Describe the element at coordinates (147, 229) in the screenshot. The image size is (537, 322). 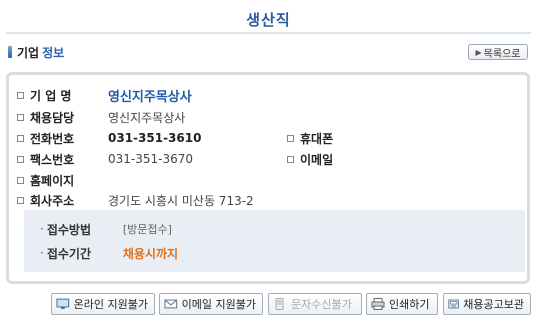
I see `apply-method-value: [방문접수]` at that location.